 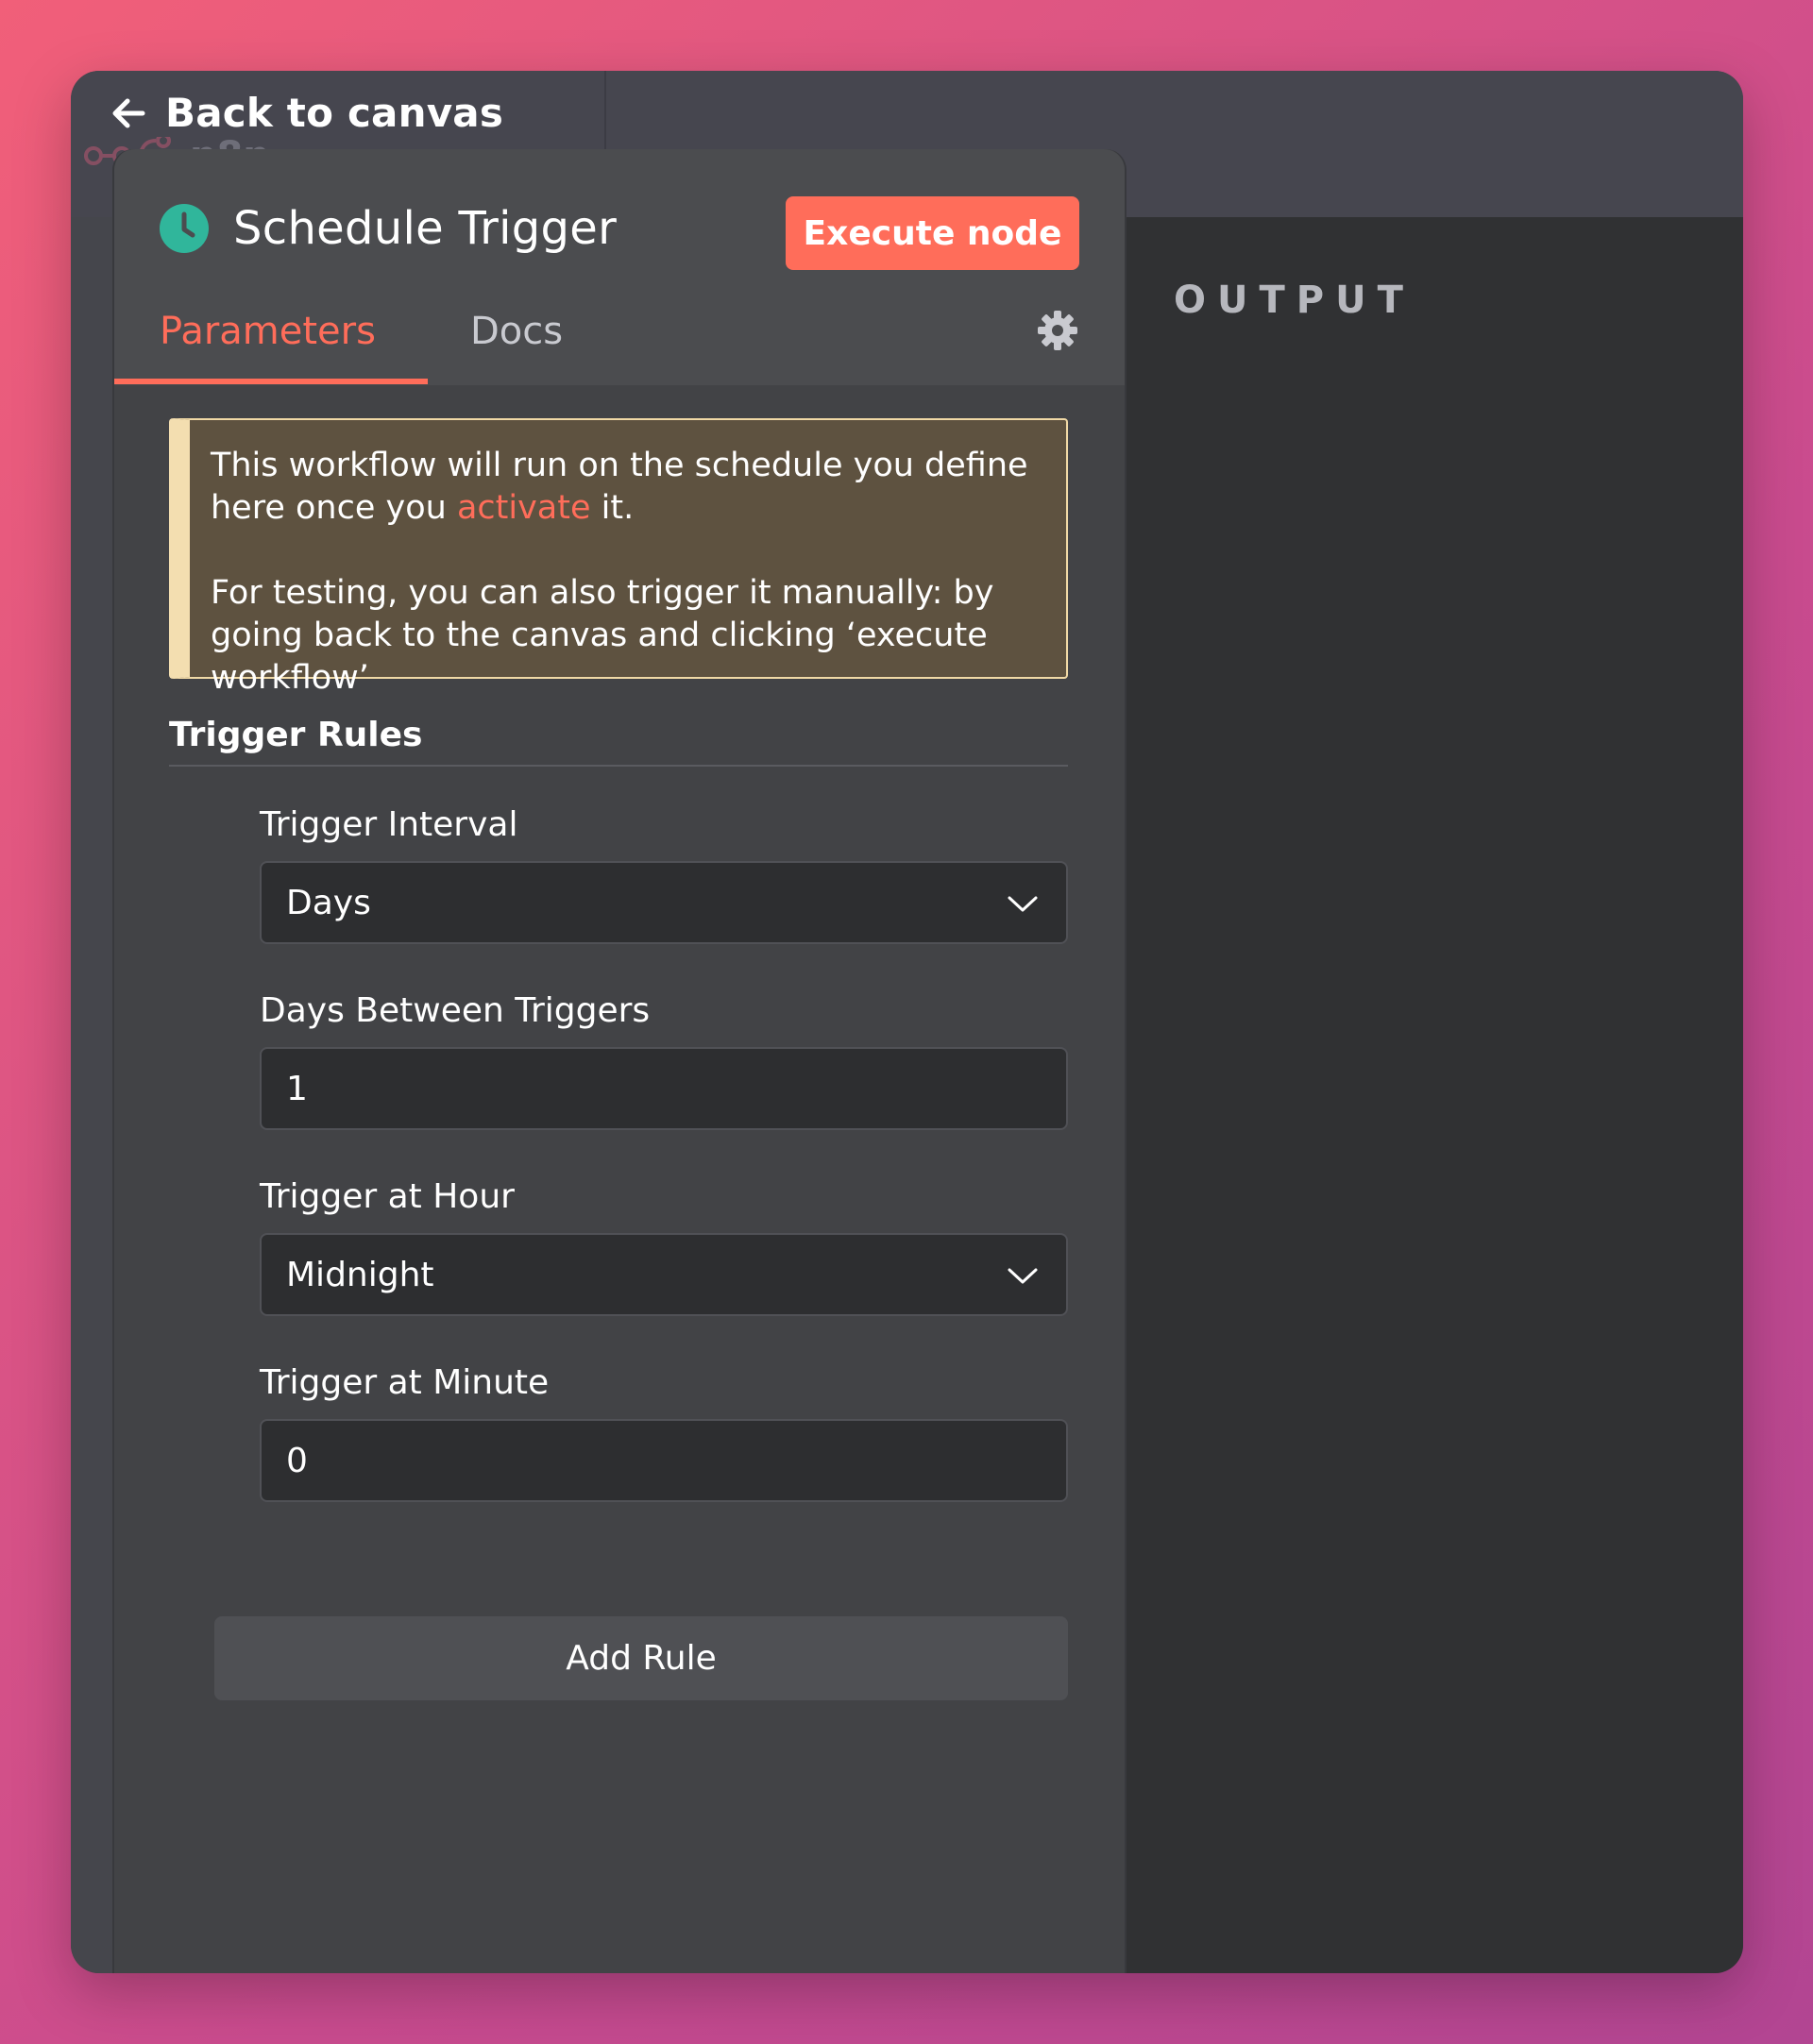 I want to click on trigger-interval-label: Trigger Interval, so click(x=389, y=825).